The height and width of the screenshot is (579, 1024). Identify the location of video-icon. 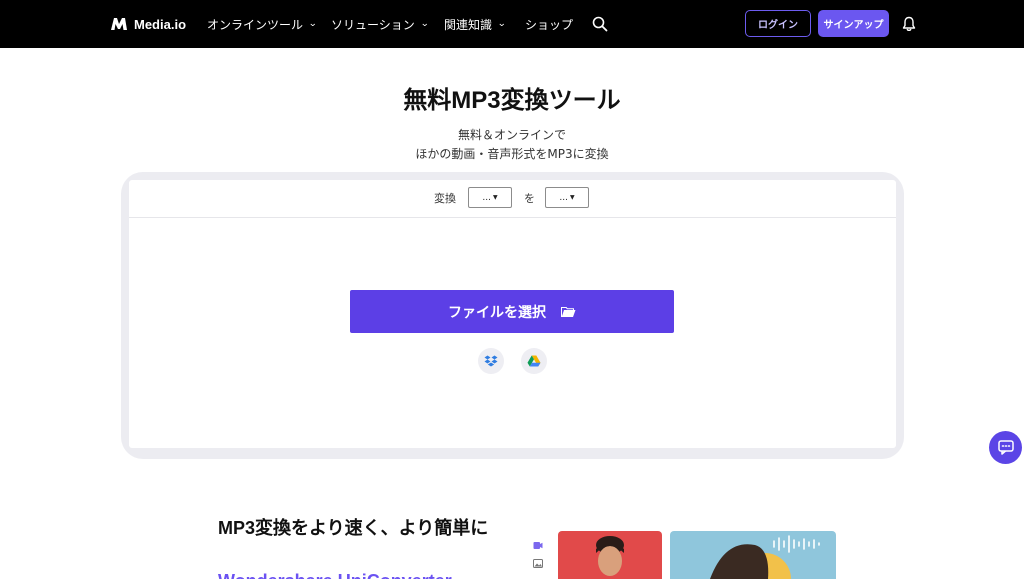
(538, 545).